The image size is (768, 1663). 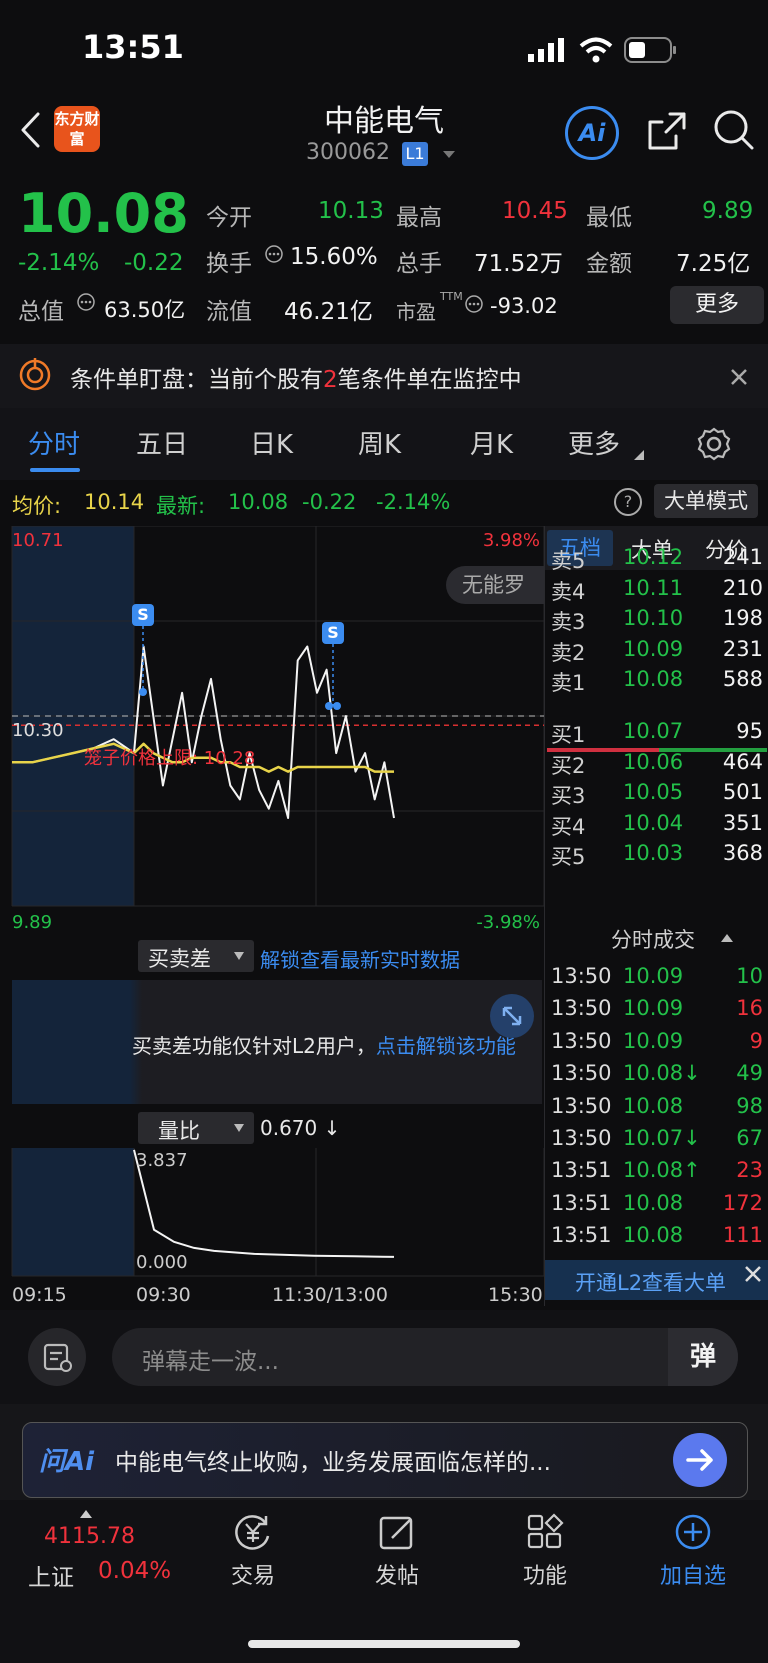 What do you see at coordinates (656, 649) in the screenshot?
I see `ask-level-row: 卖2 10.09 231` at bounding box center [656, 649].